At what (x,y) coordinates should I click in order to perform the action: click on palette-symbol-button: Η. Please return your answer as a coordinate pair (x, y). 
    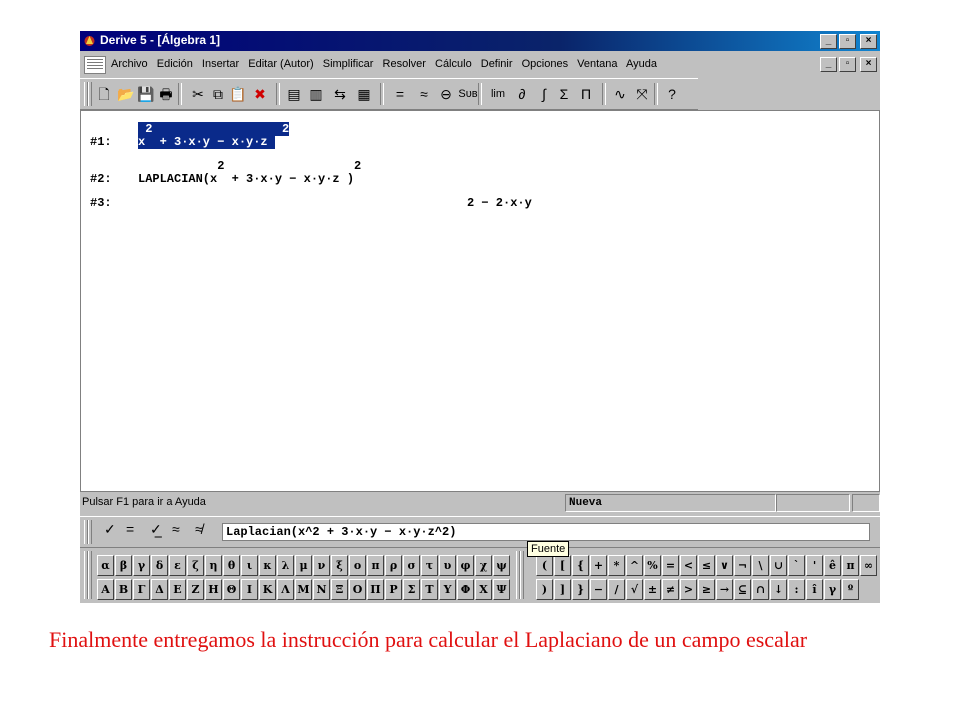
    Looking at the image, I should click on (213, 589).